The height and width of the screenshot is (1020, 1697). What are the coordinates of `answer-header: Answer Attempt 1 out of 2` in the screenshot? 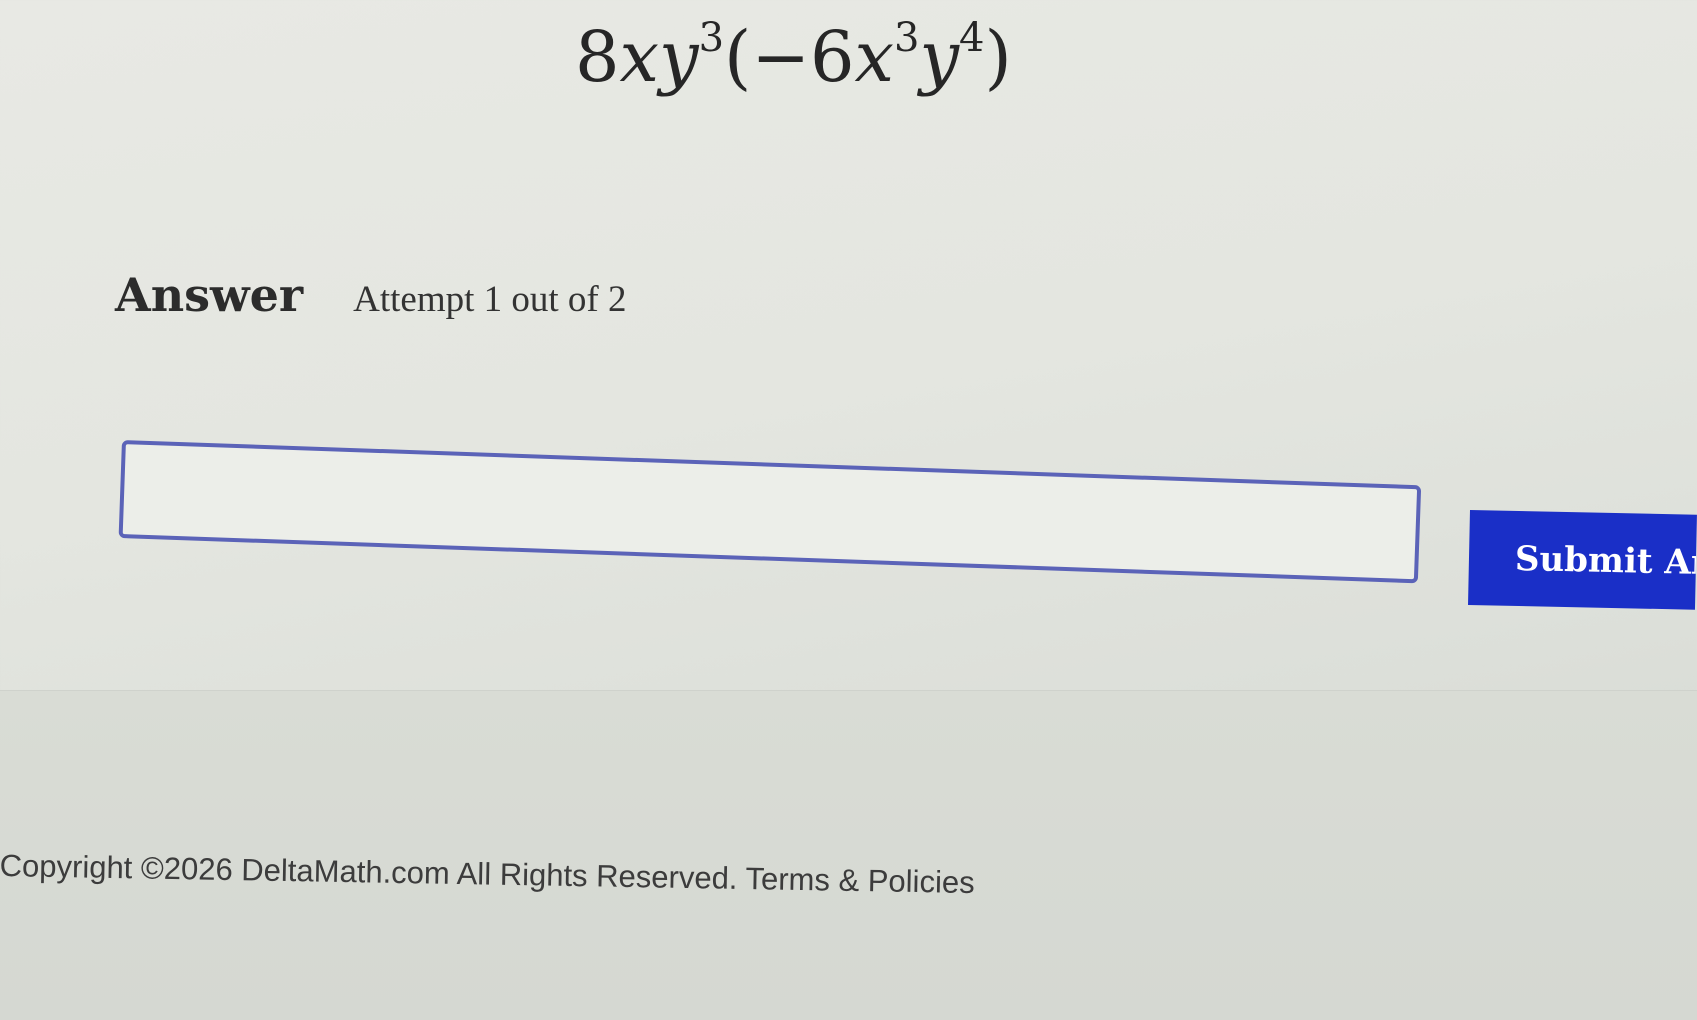 It's located at (371, 295).